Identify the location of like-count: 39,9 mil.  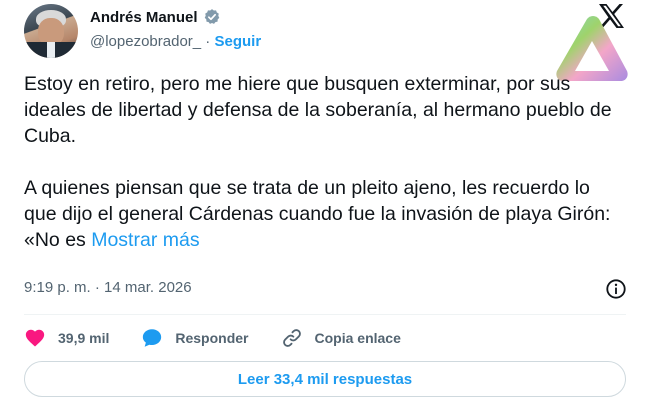
(84, 338).